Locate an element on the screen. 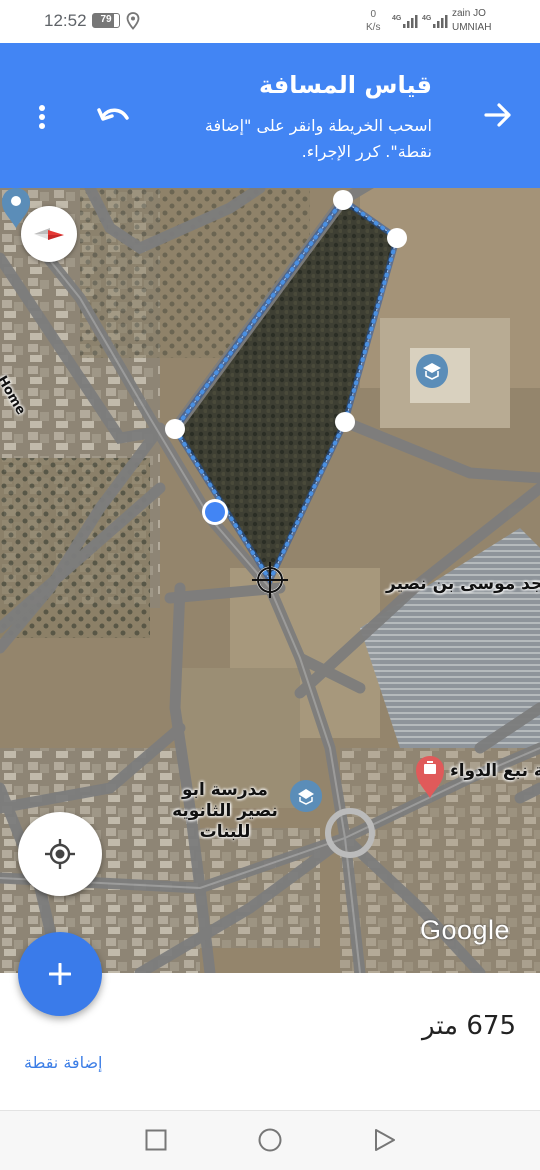  my-location-icon is located at coordinates (60, 854).